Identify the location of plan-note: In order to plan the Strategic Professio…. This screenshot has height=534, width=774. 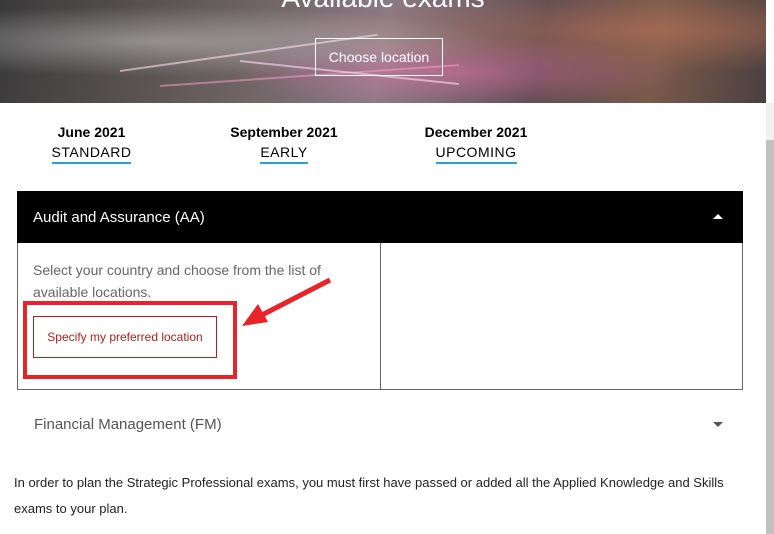
(369, 495).